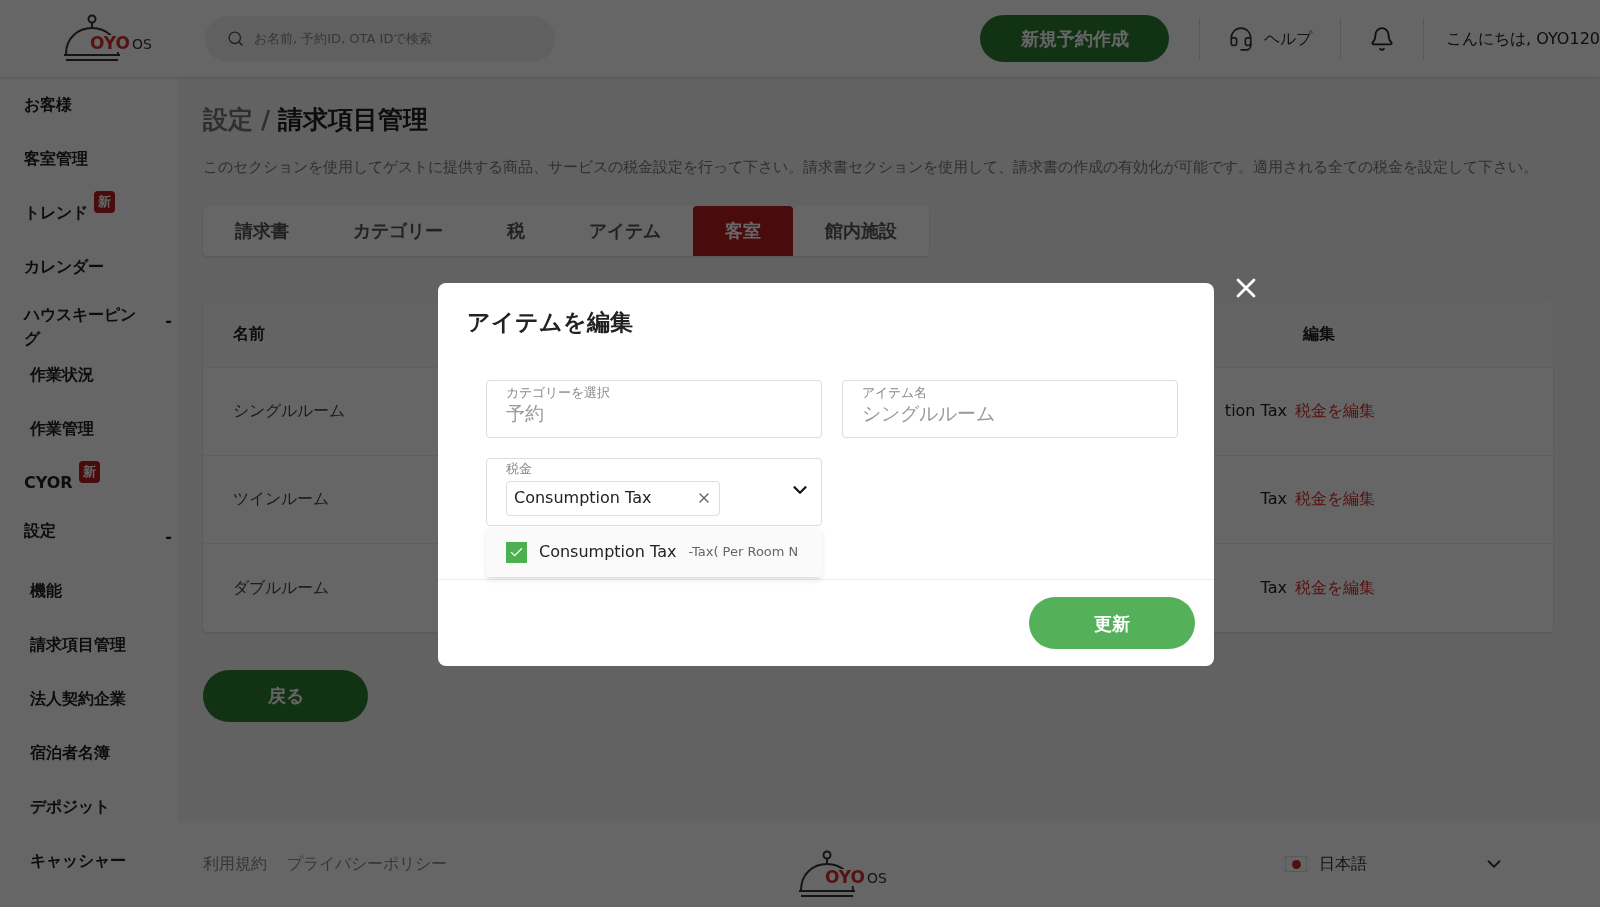 The height and width of the screenshot is (907, 1600). I want to click on greeting: こんにちは, OYO120, so click(1523, 38).